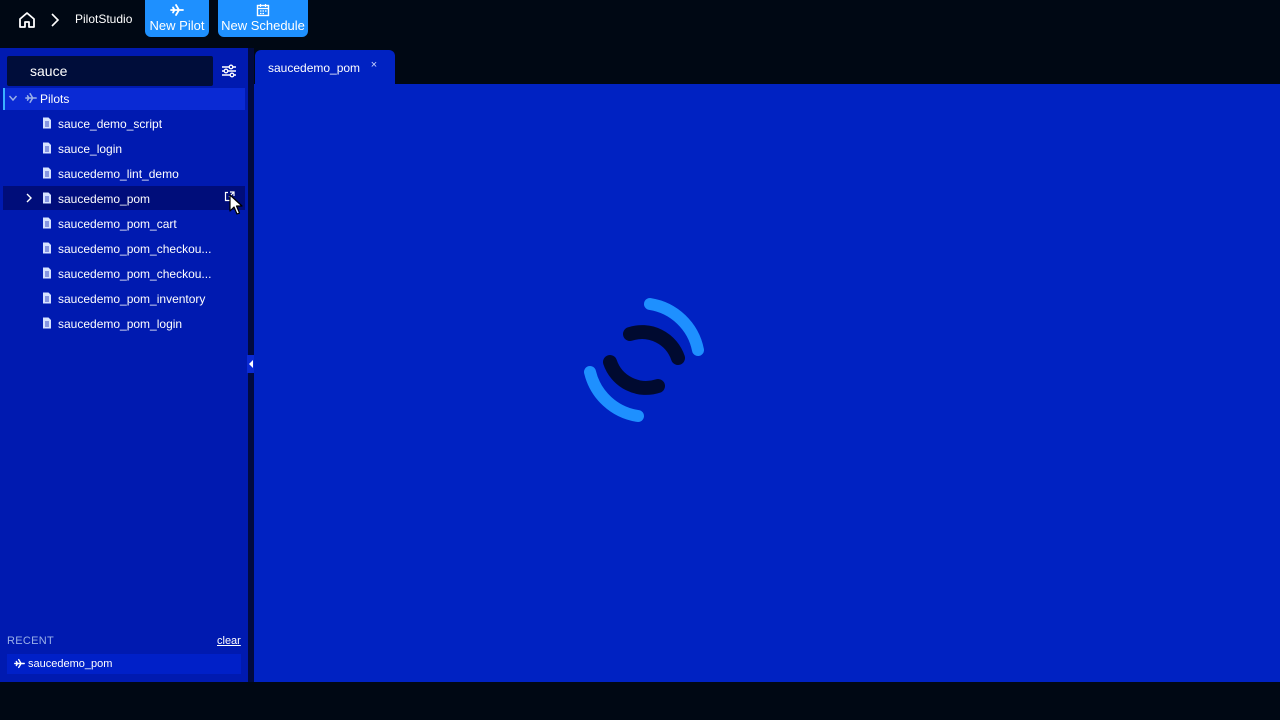 Image resolution: width=1280 pixels, height=720 pixels. What do you see at coordinates (117, 224) in the screenshot?
I see `pilot-list-item-label: saucedemo_pom_cart` at bounding box center [117, 224].